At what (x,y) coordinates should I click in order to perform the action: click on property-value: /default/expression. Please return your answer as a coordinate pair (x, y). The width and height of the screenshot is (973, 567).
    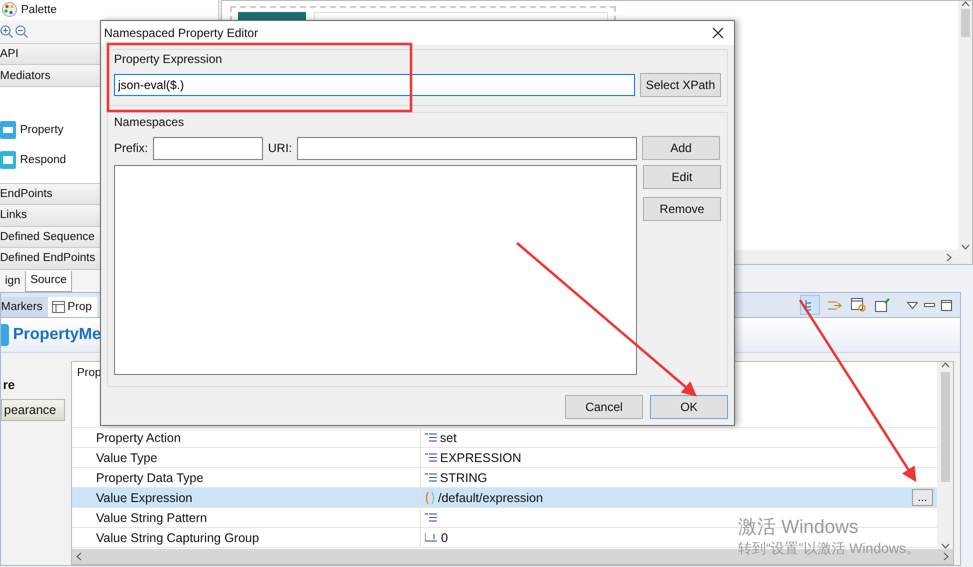
    Looking at the image, I should click on (490, 497).